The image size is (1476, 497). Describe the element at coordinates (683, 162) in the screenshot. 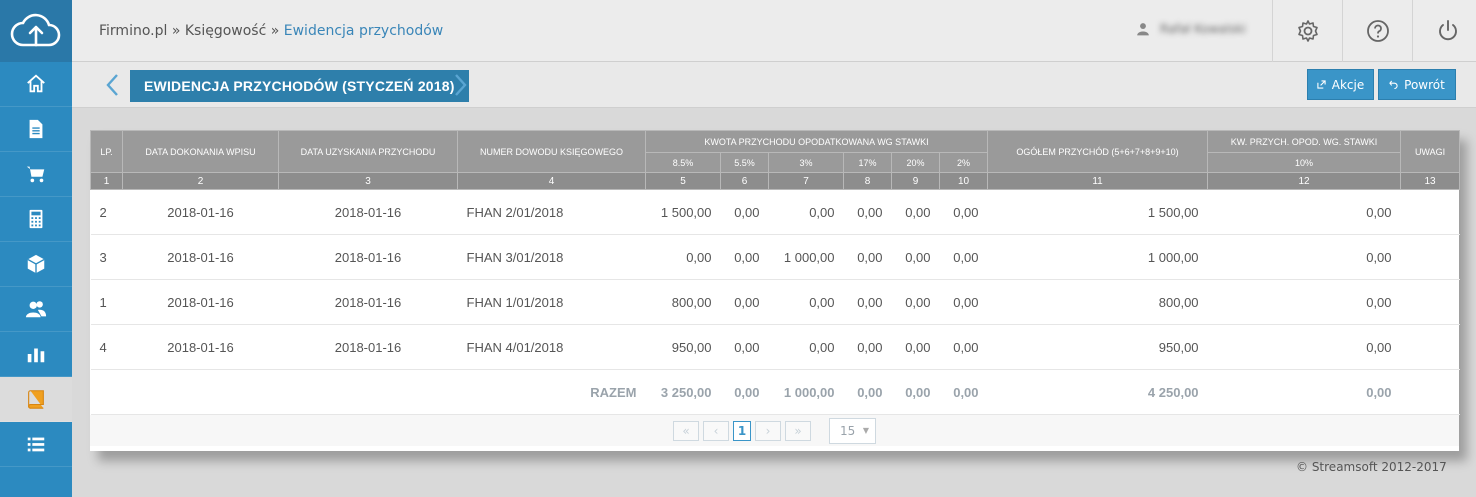

I see `header-rate-8-5: 8.5%` at that location.